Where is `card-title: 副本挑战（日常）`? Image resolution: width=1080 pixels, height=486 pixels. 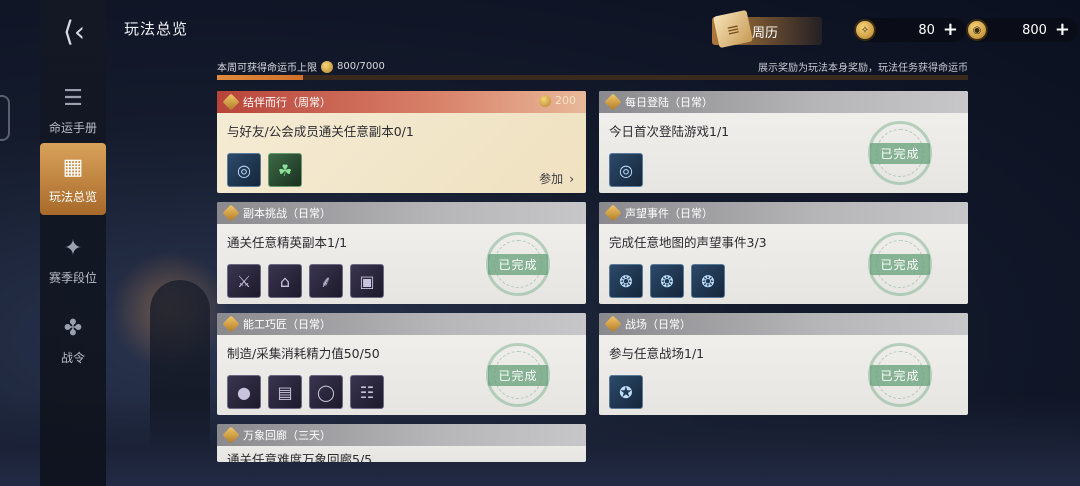 card-title: 副本挑战（日常） is located at coordinates (287, 213).